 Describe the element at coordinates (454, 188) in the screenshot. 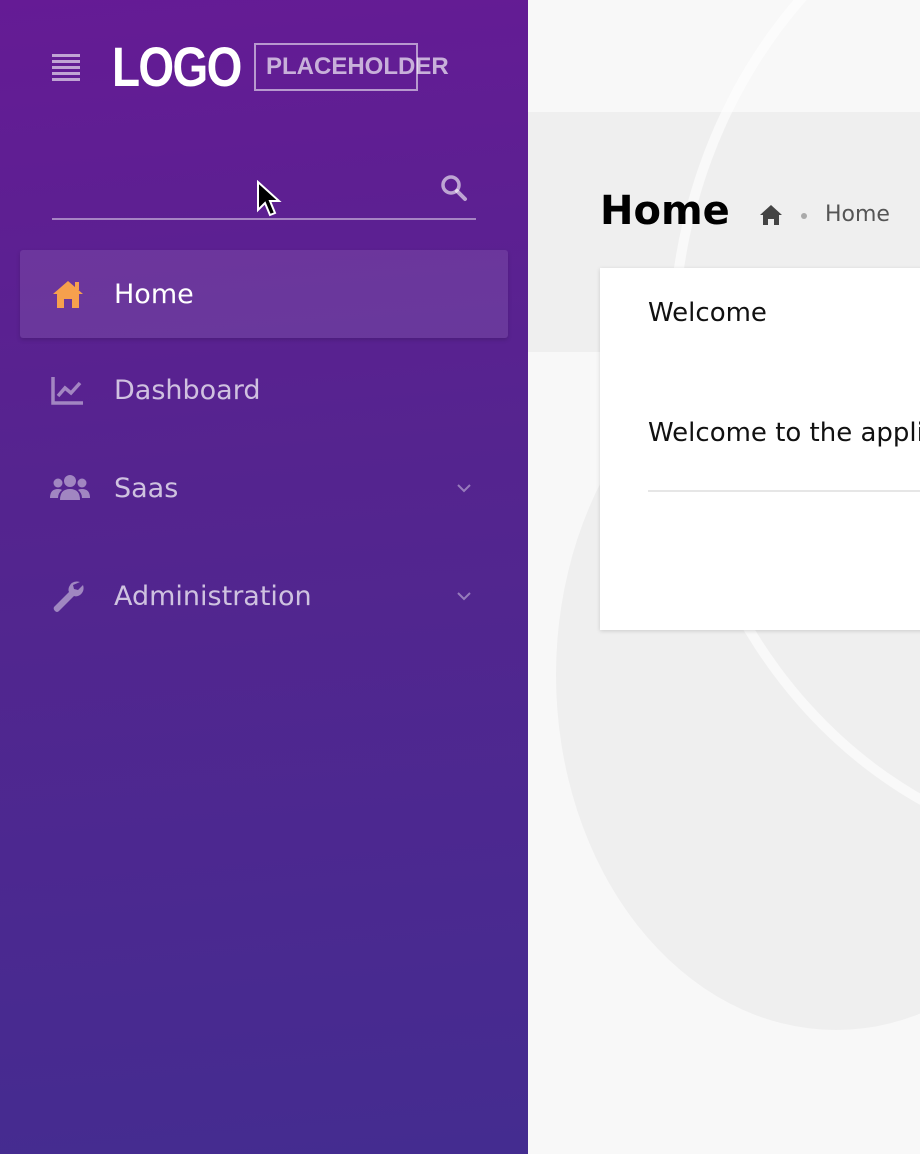

I see `search-icon` at that location.